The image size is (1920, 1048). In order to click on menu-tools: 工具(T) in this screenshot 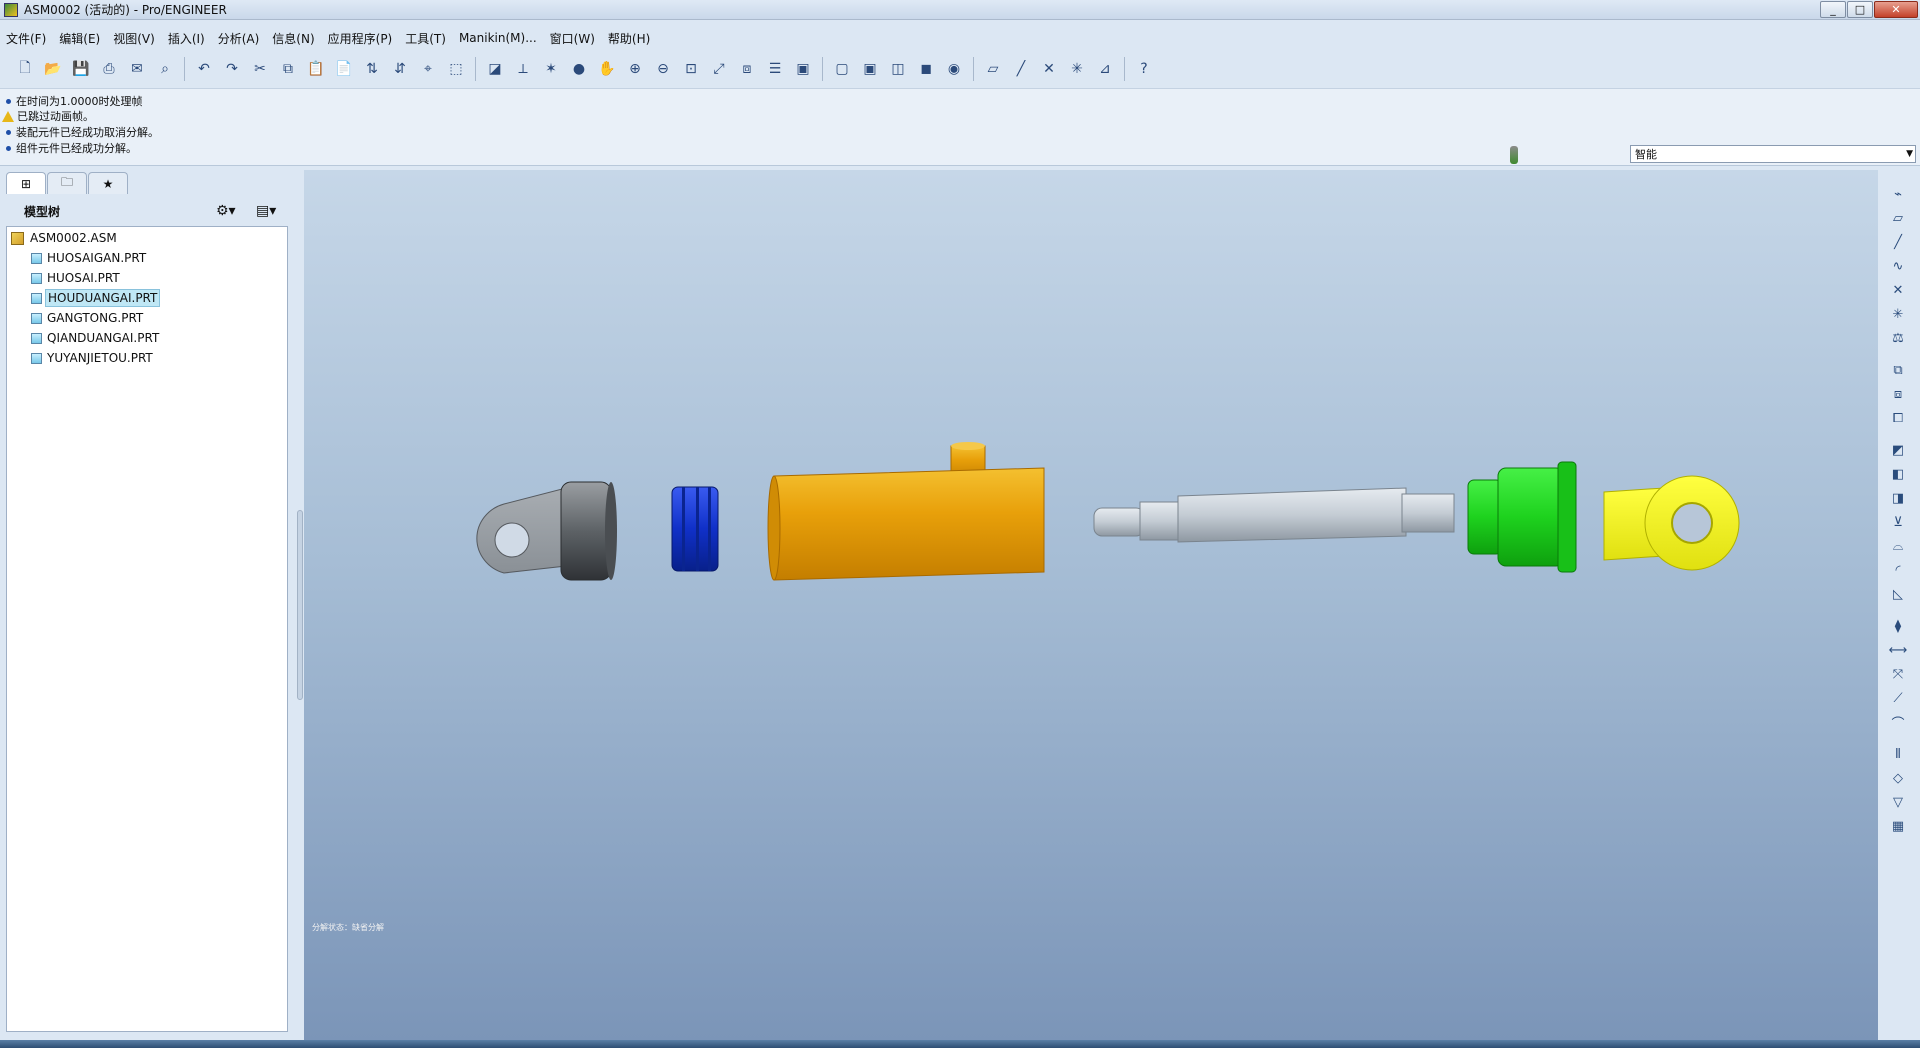, I will do `click(425, 38)`.